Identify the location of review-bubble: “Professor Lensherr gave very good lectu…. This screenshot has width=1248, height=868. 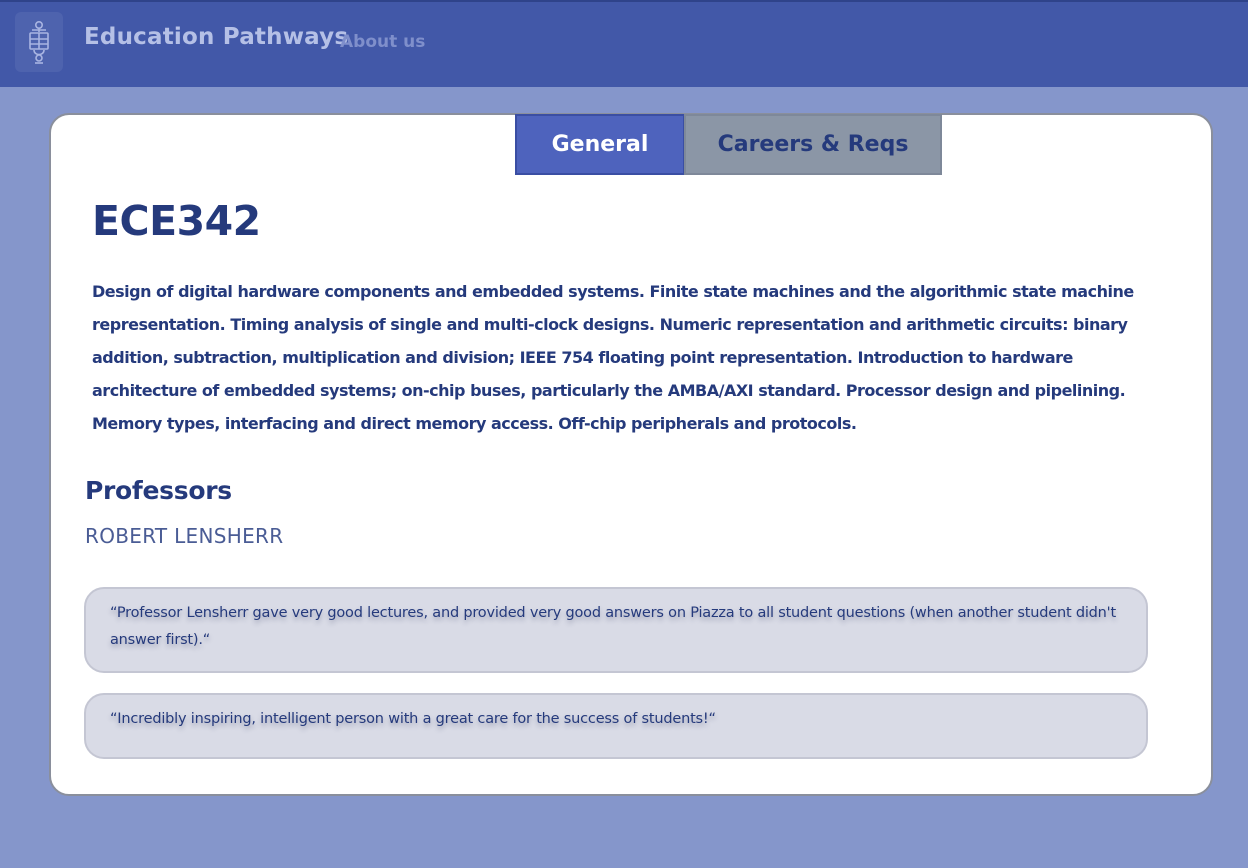
(616, 630).